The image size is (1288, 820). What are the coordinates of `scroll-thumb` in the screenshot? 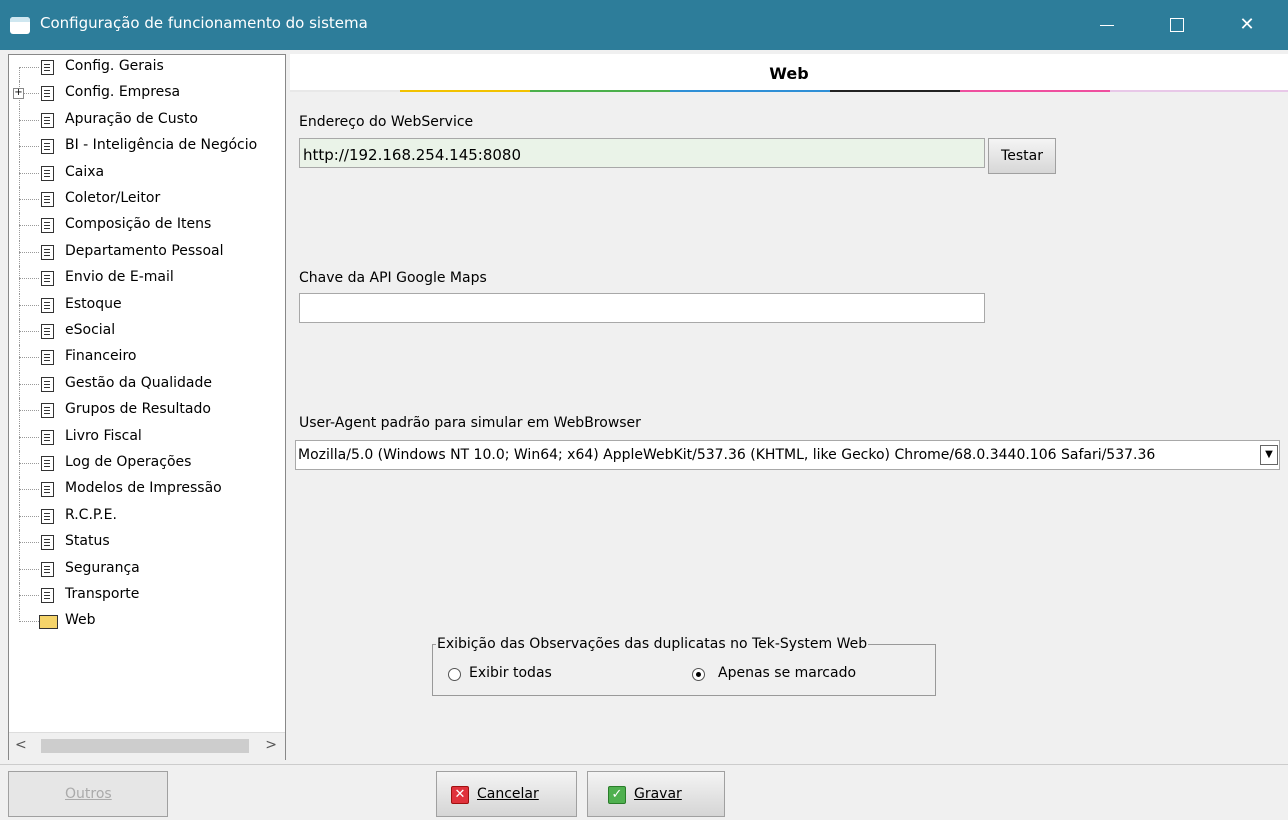 It's located at (145, 746).